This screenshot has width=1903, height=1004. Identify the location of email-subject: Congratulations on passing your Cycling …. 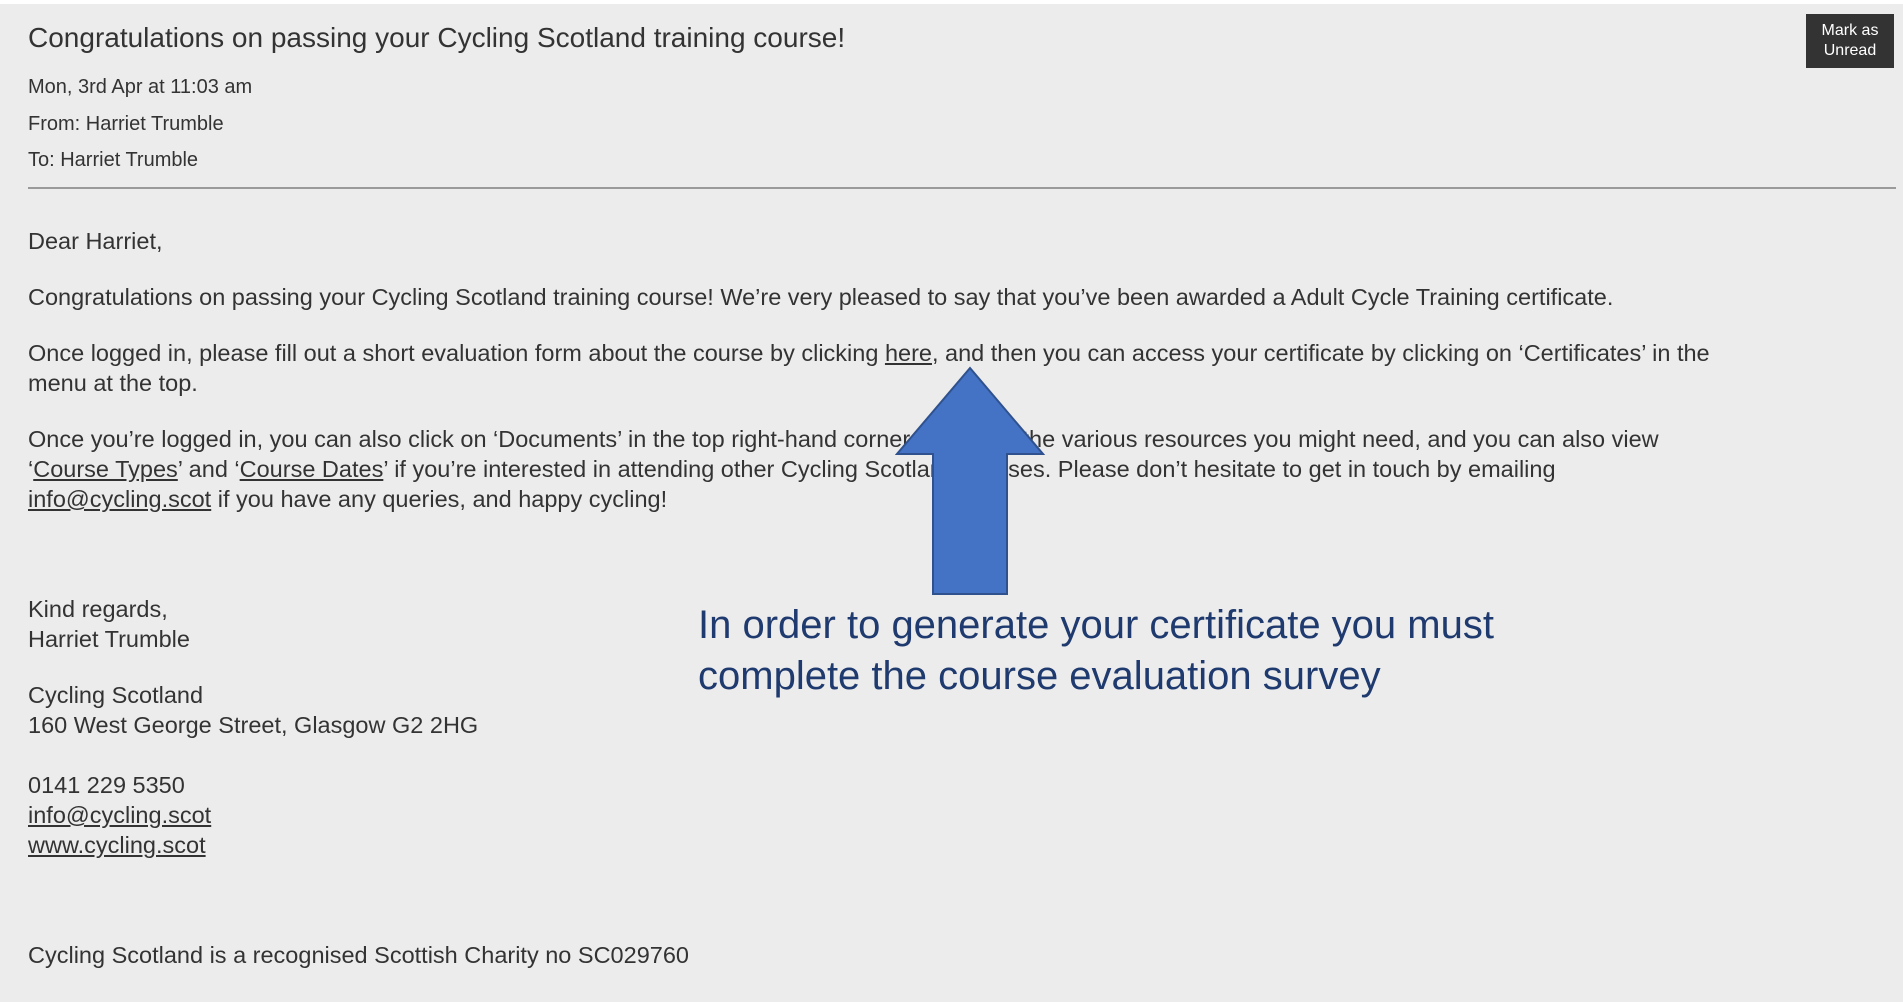
(437, 37).